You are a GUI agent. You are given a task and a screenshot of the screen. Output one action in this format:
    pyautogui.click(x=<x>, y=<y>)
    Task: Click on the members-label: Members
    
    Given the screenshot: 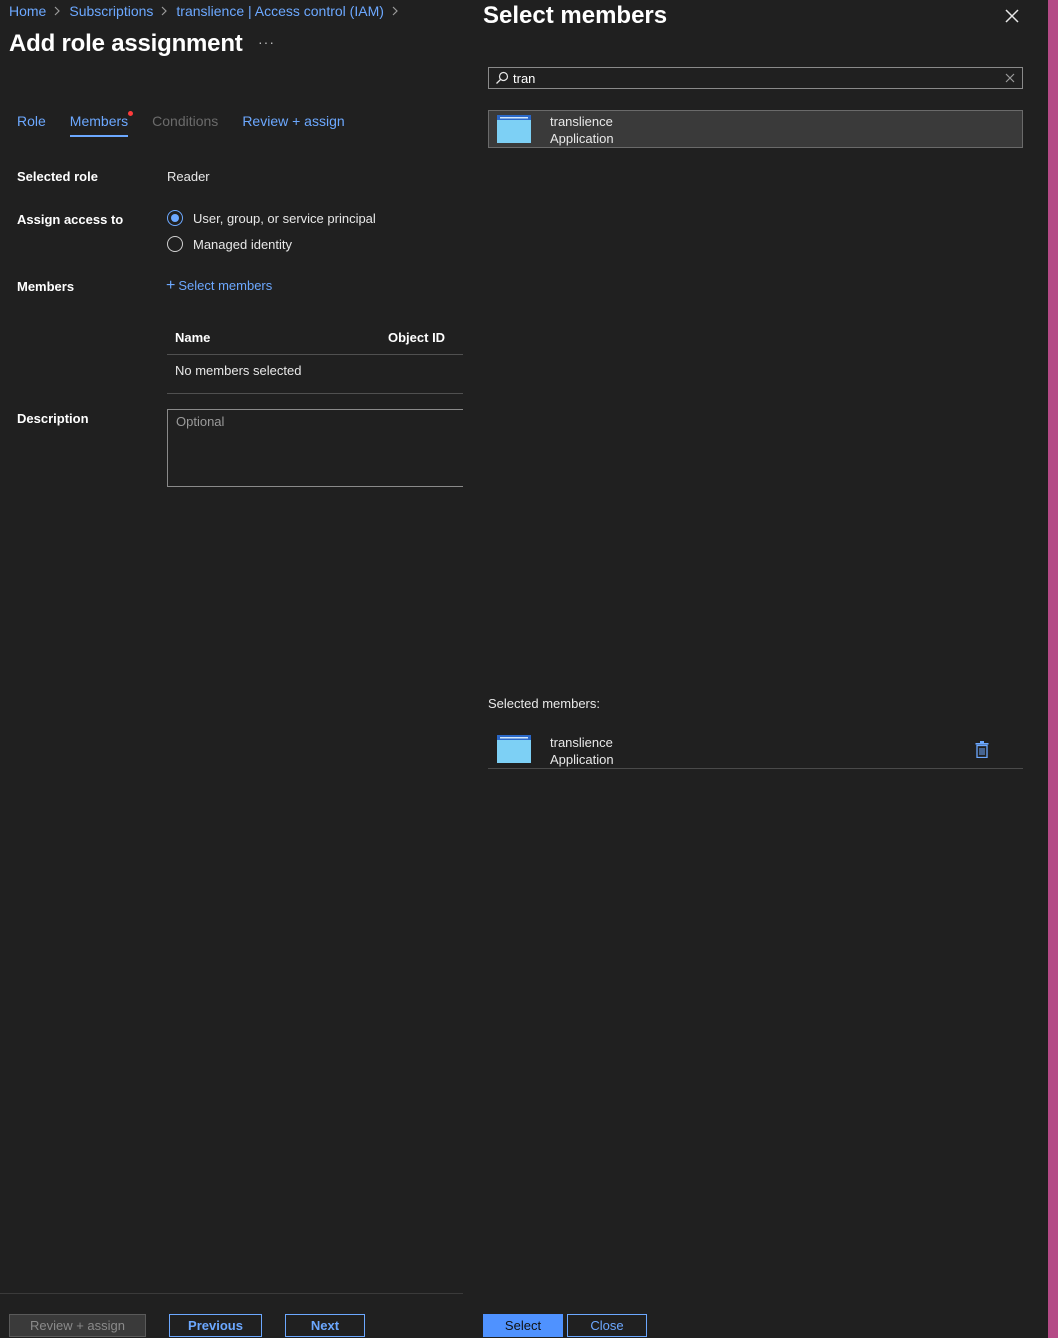 What is the action you would take?
    pyautogui.click(x=46, y=286)
    